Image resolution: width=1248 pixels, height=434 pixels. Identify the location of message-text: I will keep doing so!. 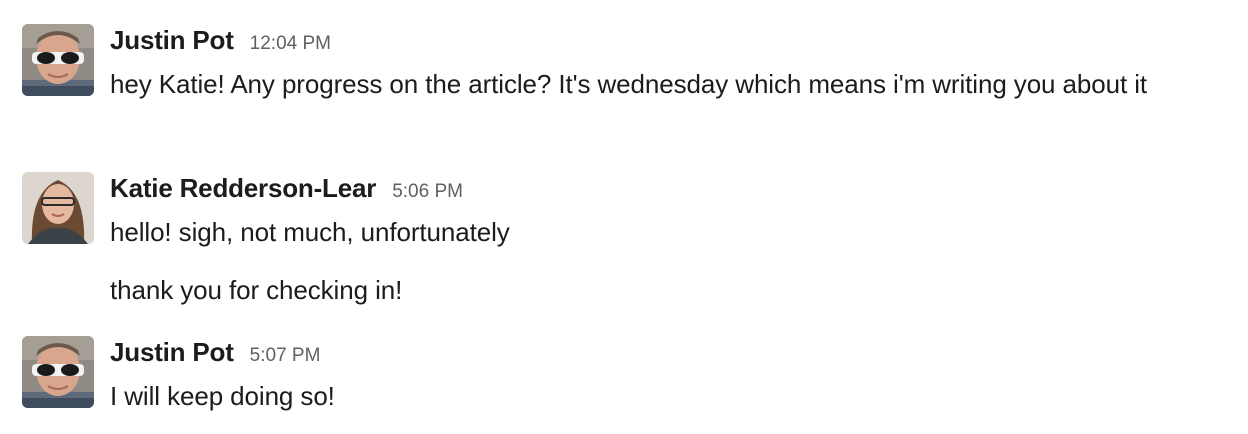
(222, 396).